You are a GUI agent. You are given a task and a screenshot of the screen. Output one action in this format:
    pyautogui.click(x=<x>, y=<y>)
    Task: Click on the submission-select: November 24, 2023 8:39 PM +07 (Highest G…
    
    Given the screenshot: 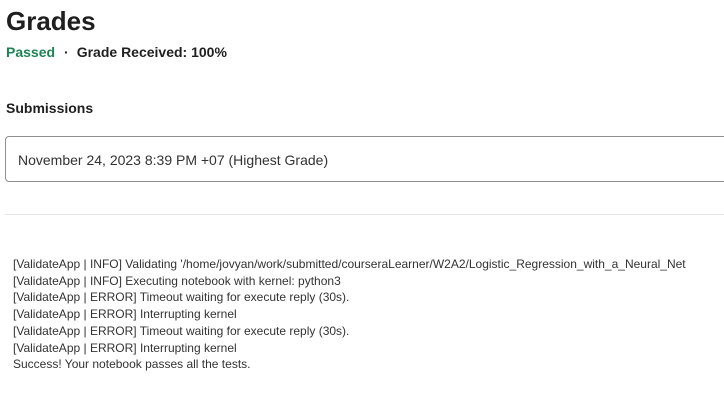 What is the action you would take?
    pyautogui.click(x=364, y=159)
    